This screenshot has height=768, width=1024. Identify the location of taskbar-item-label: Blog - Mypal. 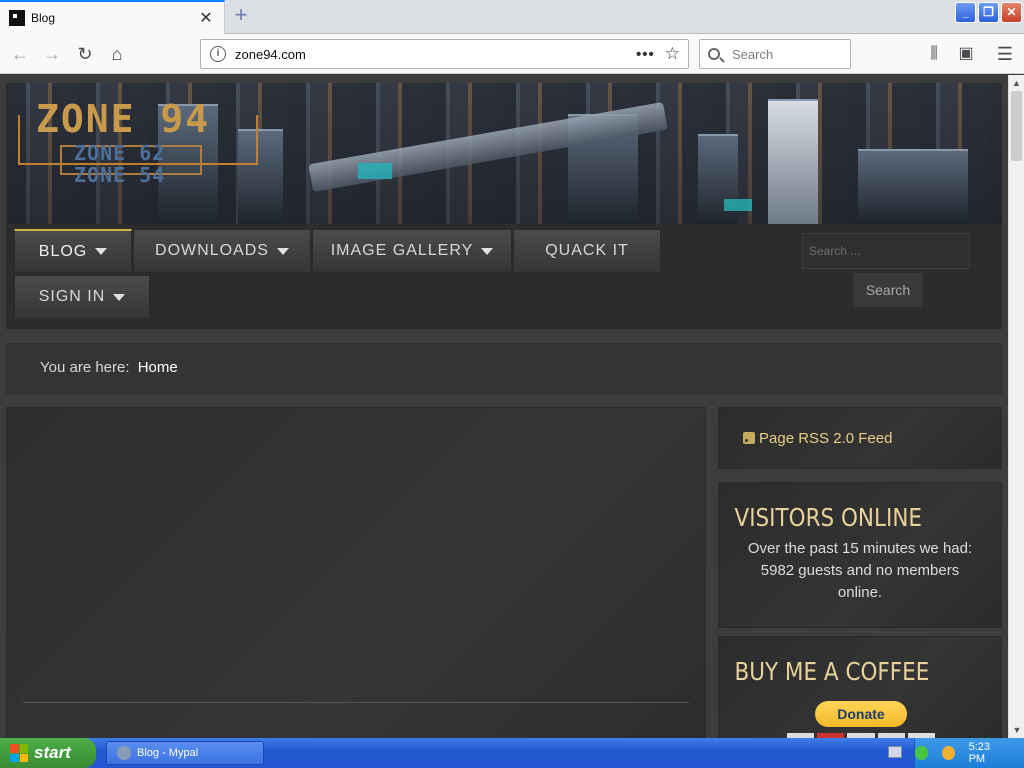
(168, 753).